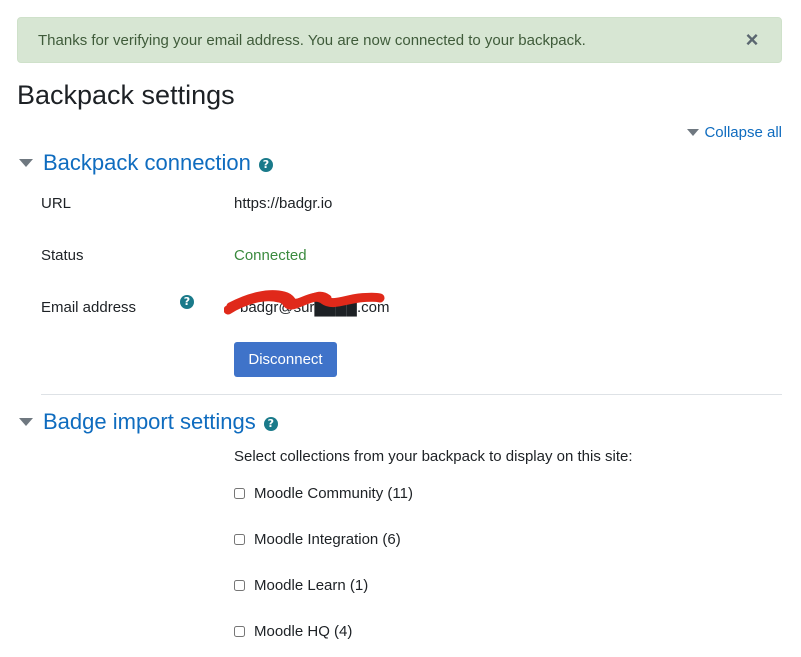 This screenshot has width=801, height=657. I want to click on collection-option: Moodle Learn (1), so click(301, 585).